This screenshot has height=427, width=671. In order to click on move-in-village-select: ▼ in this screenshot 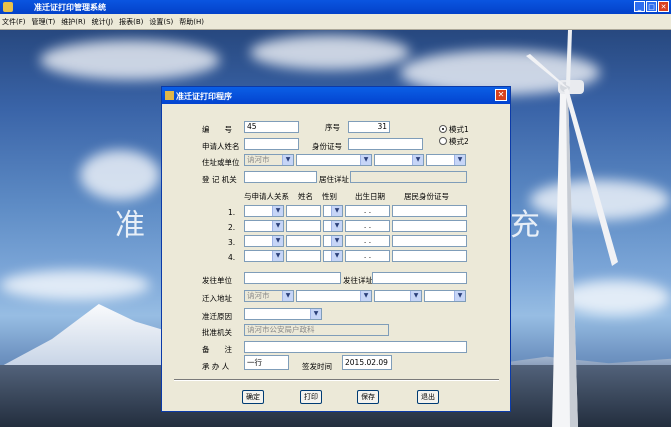, I will do `click(445, 296)`.